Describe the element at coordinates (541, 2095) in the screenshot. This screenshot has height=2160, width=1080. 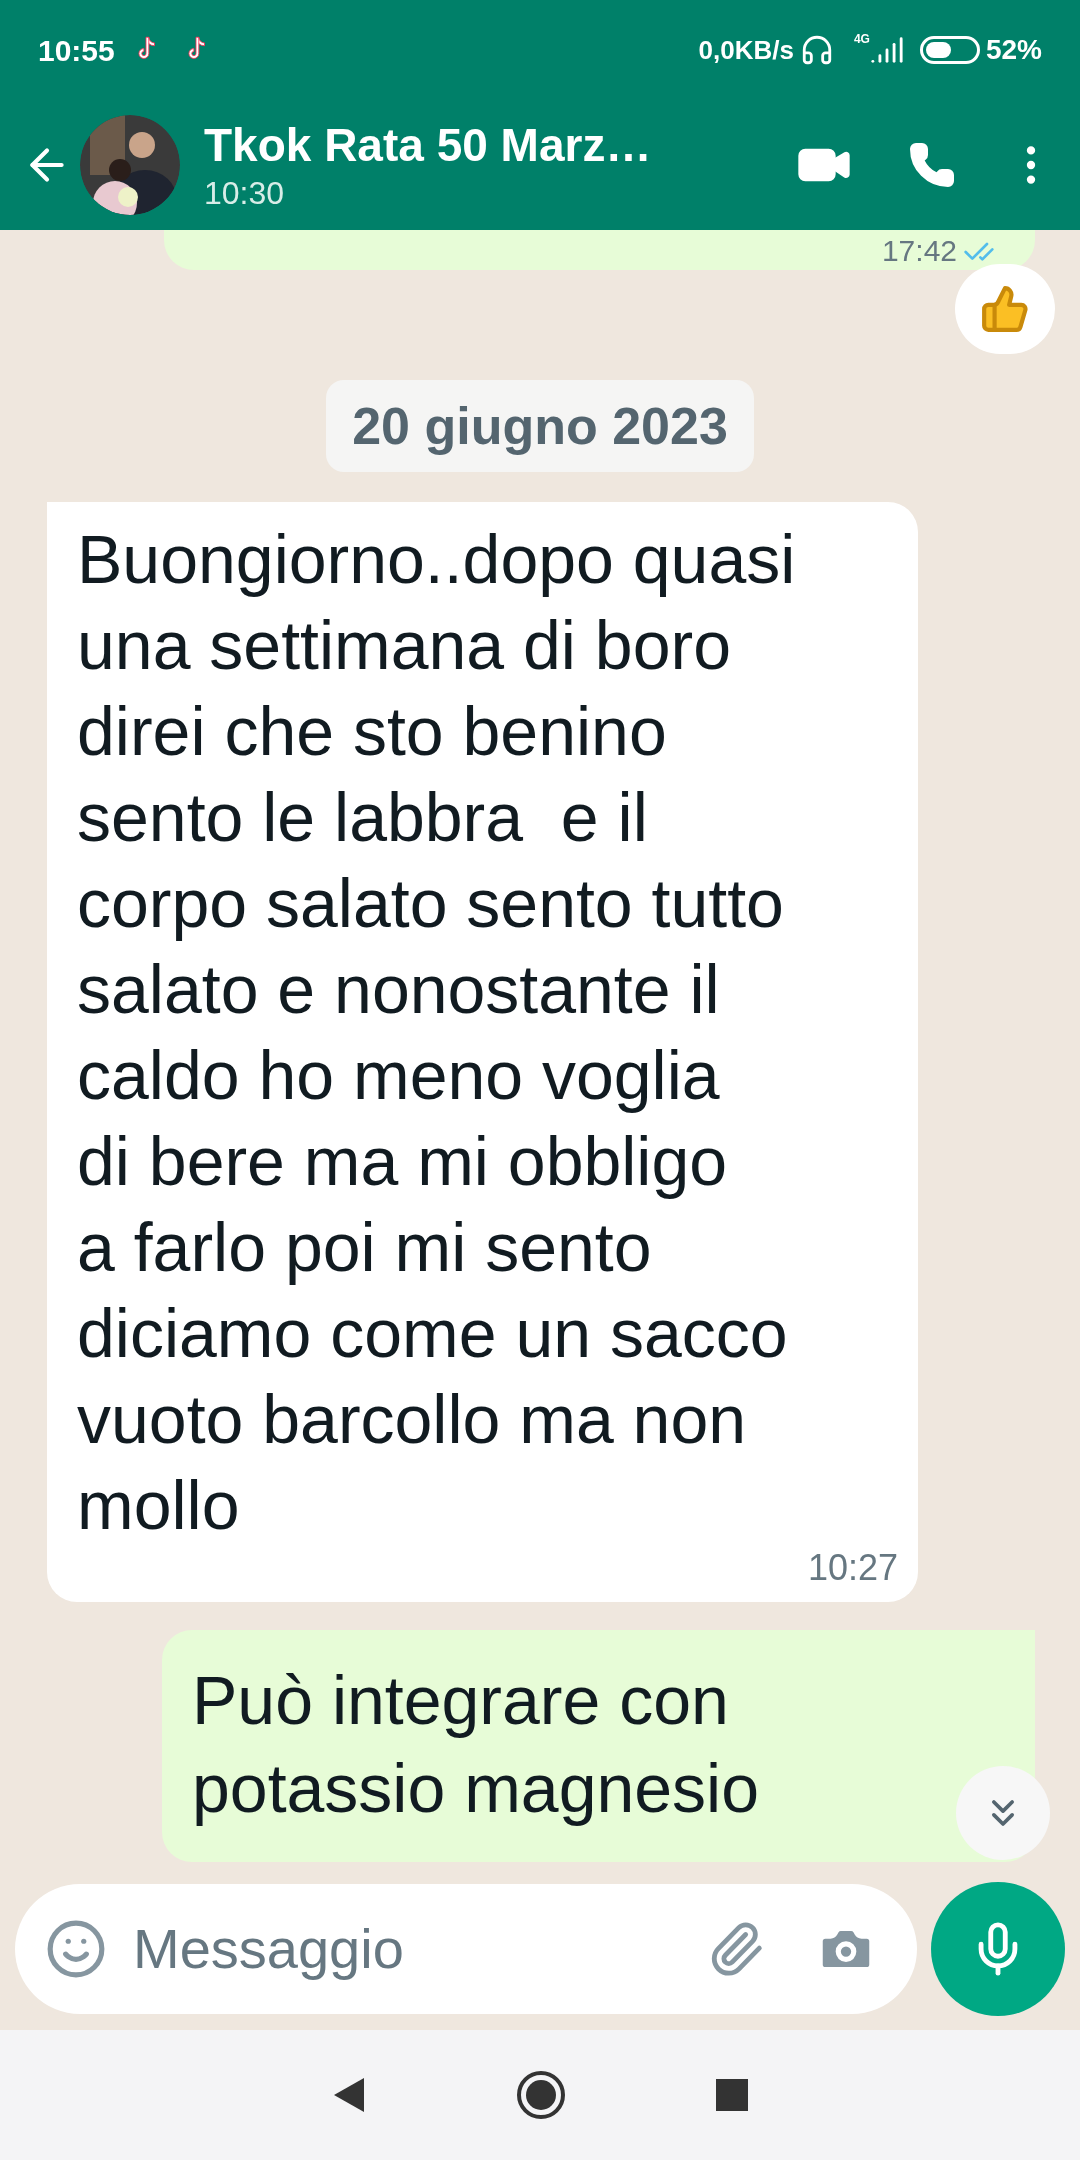
I see `home-nav-icon` at that location.